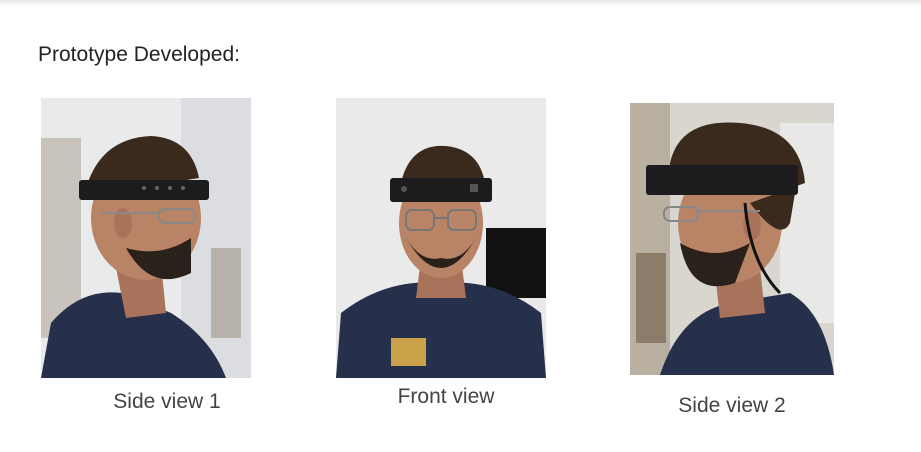 The image size is (921, 452). Describe the element at coordinates (167, 401) in the screenshot. I see `caption-side-view-1: Side view 1` at that location.